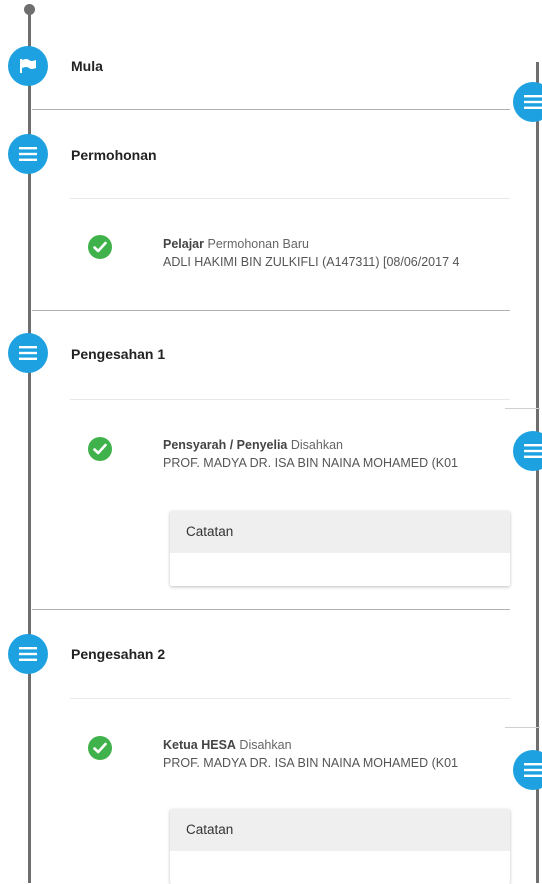 The width and height of the screenshot is (542, 884). Describe the element at coordinates (225, 445) in the screenshot. I see `entry-role: Pensyarah / Penyelia` at that location.